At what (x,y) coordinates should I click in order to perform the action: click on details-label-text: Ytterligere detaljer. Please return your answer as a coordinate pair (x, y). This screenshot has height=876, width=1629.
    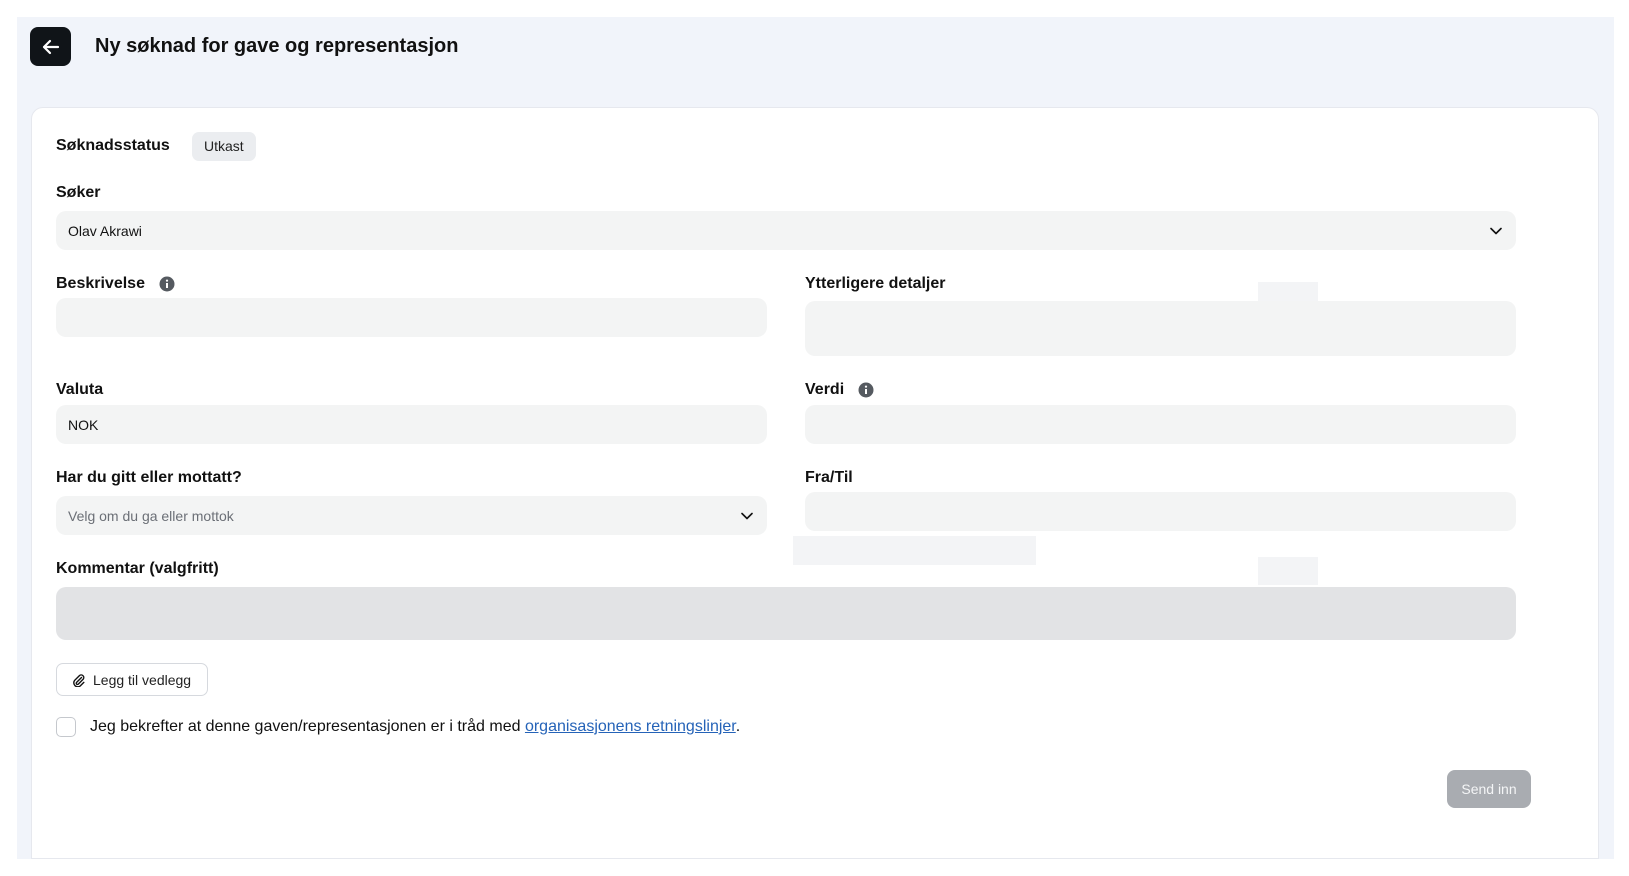
    Looking at the image, I should click on (875, 283).